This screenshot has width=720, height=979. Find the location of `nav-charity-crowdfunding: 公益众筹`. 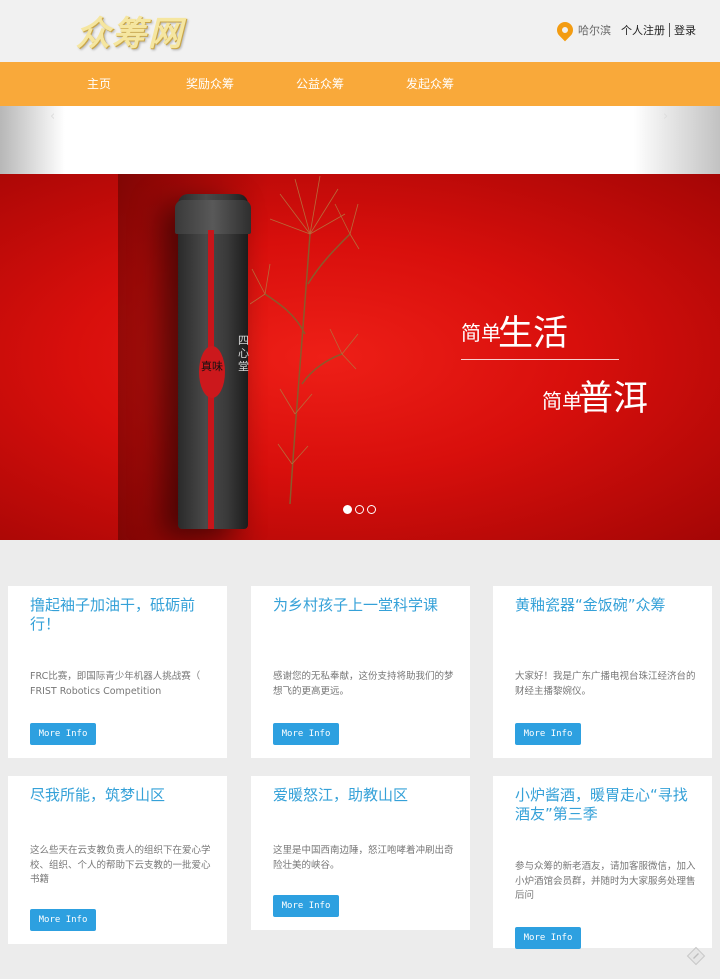

nav-charity-crowdfunding: 公益众筹 is located at coordinates (320, 84).